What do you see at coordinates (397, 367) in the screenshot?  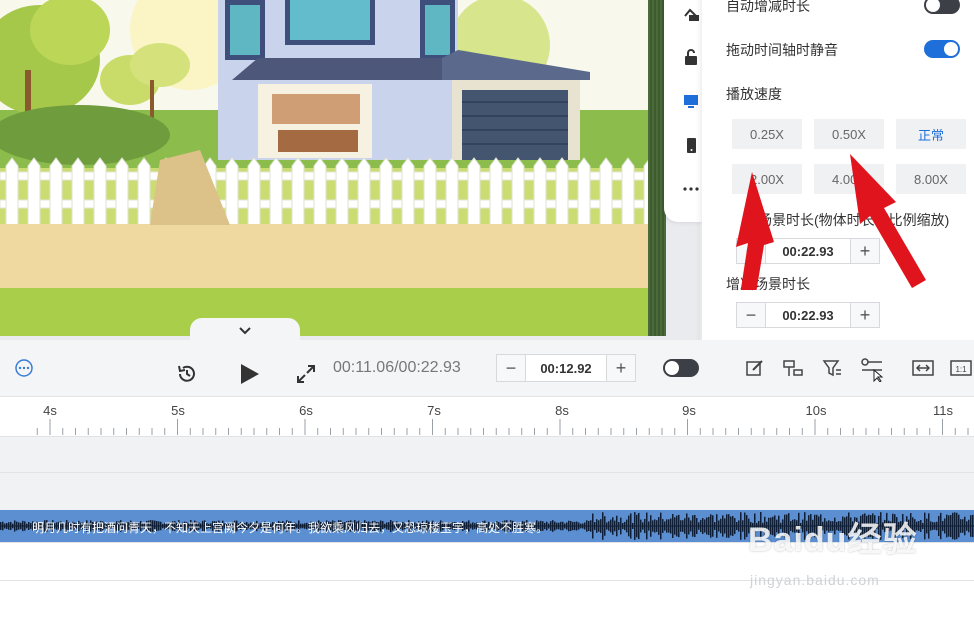 I see `time-readout: 00:11.06/00:22.93` at bounding box center [397, 367].